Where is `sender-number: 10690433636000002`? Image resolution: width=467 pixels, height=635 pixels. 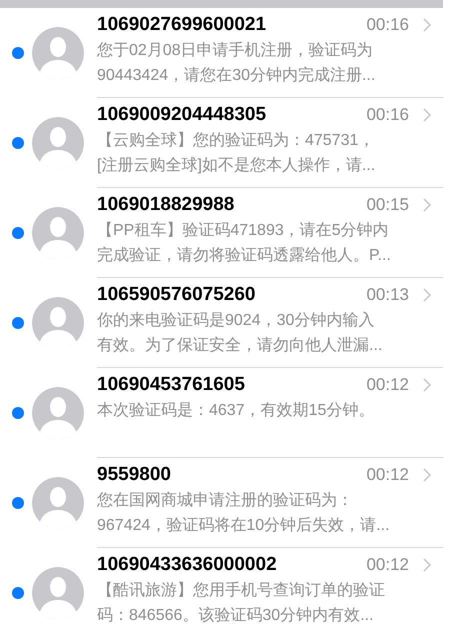
sender-number: 10690433636000002 is located at coordinates (187, 565).